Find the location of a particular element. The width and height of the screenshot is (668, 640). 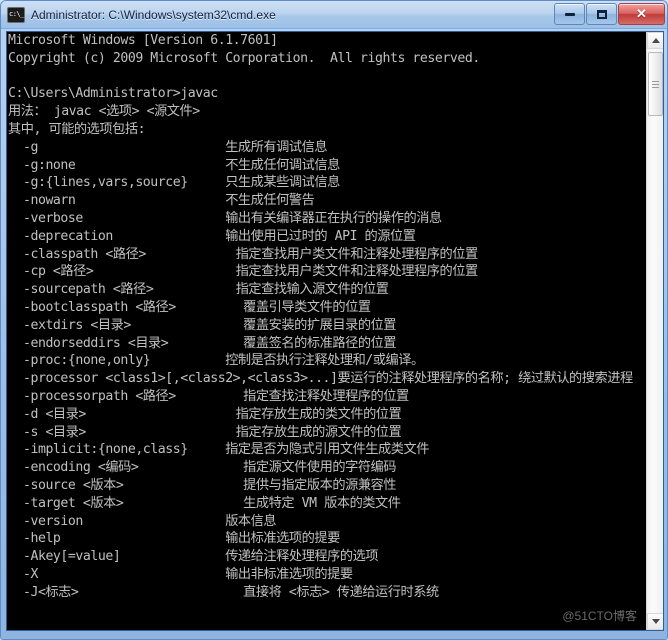

cmd-icon is located at coordinates (16, 14).